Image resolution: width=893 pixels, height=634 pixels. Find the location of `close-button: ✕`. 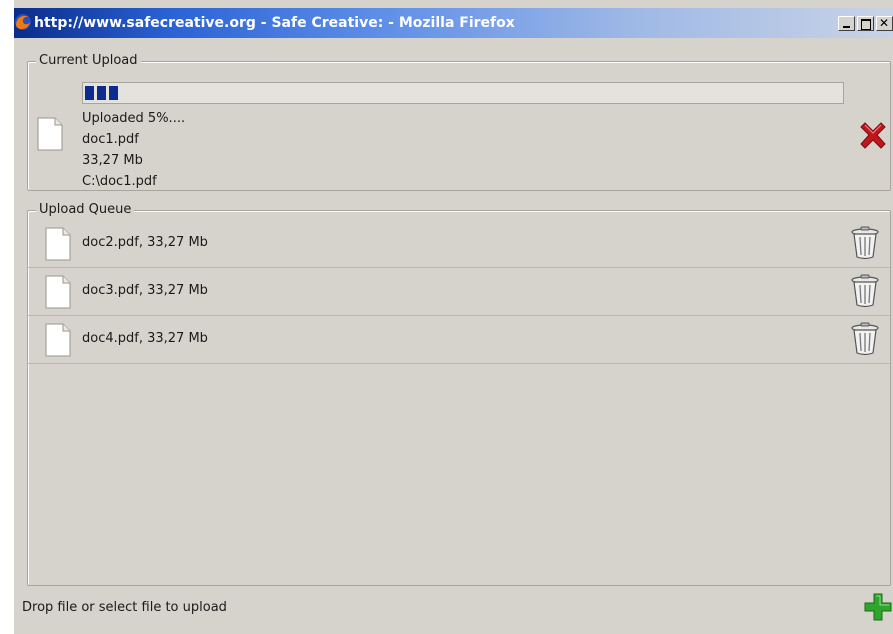

close-button: ✕ is located at coordinates (884, 23).